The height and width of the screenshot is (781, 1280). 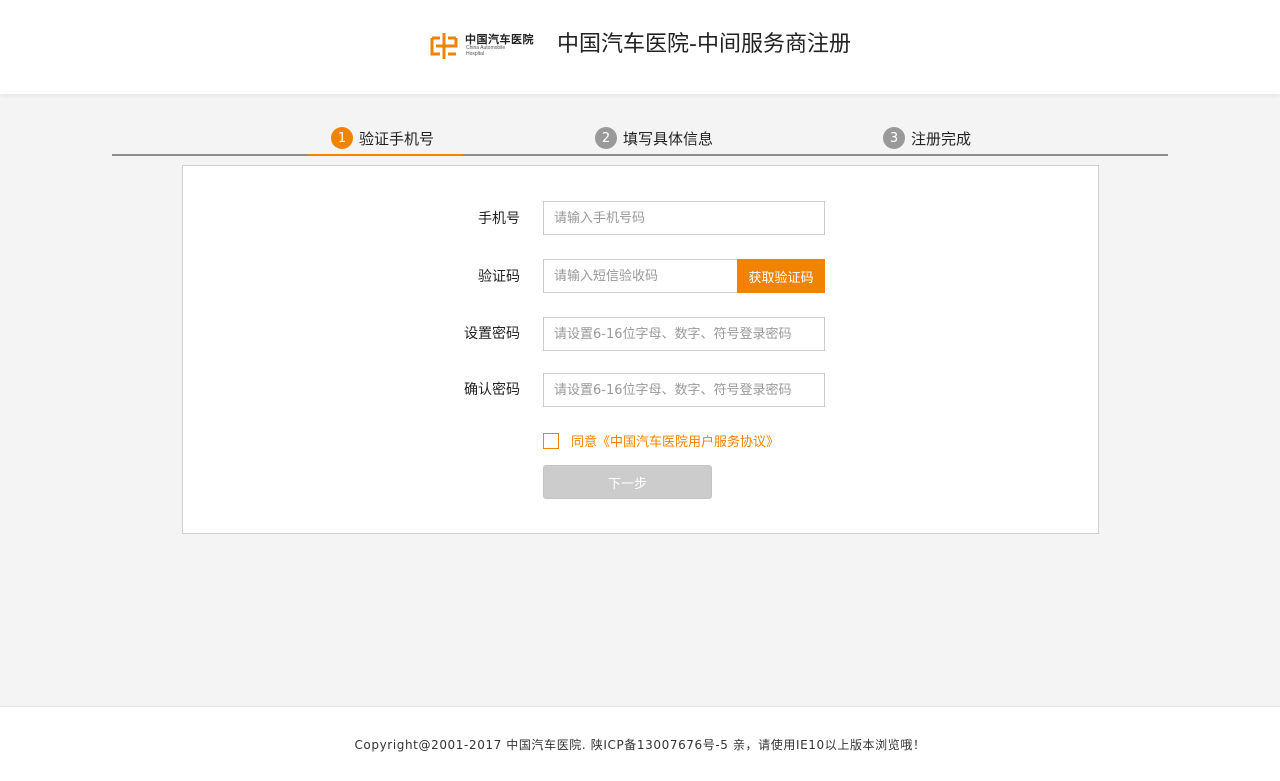 I want to click on step-verify-phone: 1 验证手机号, so click(x=382, y=138).